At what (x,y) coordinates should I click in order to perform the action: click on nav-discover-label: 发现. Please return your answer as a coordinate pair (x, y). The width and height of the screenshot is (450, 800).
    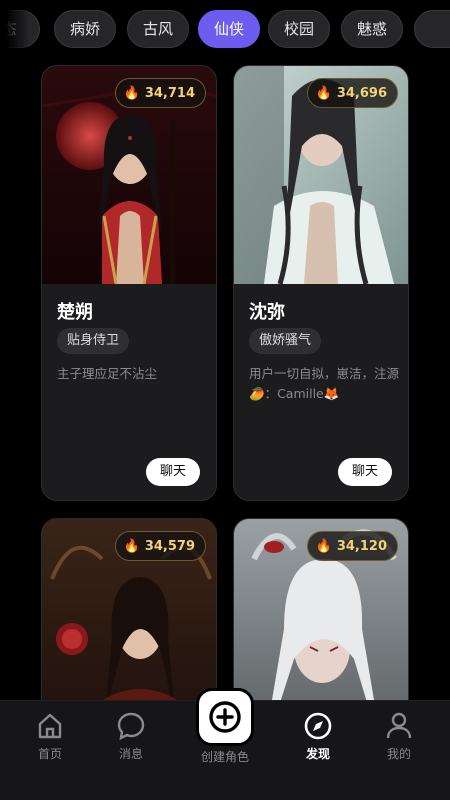
    Looking at the image, I should click on (317, 754).